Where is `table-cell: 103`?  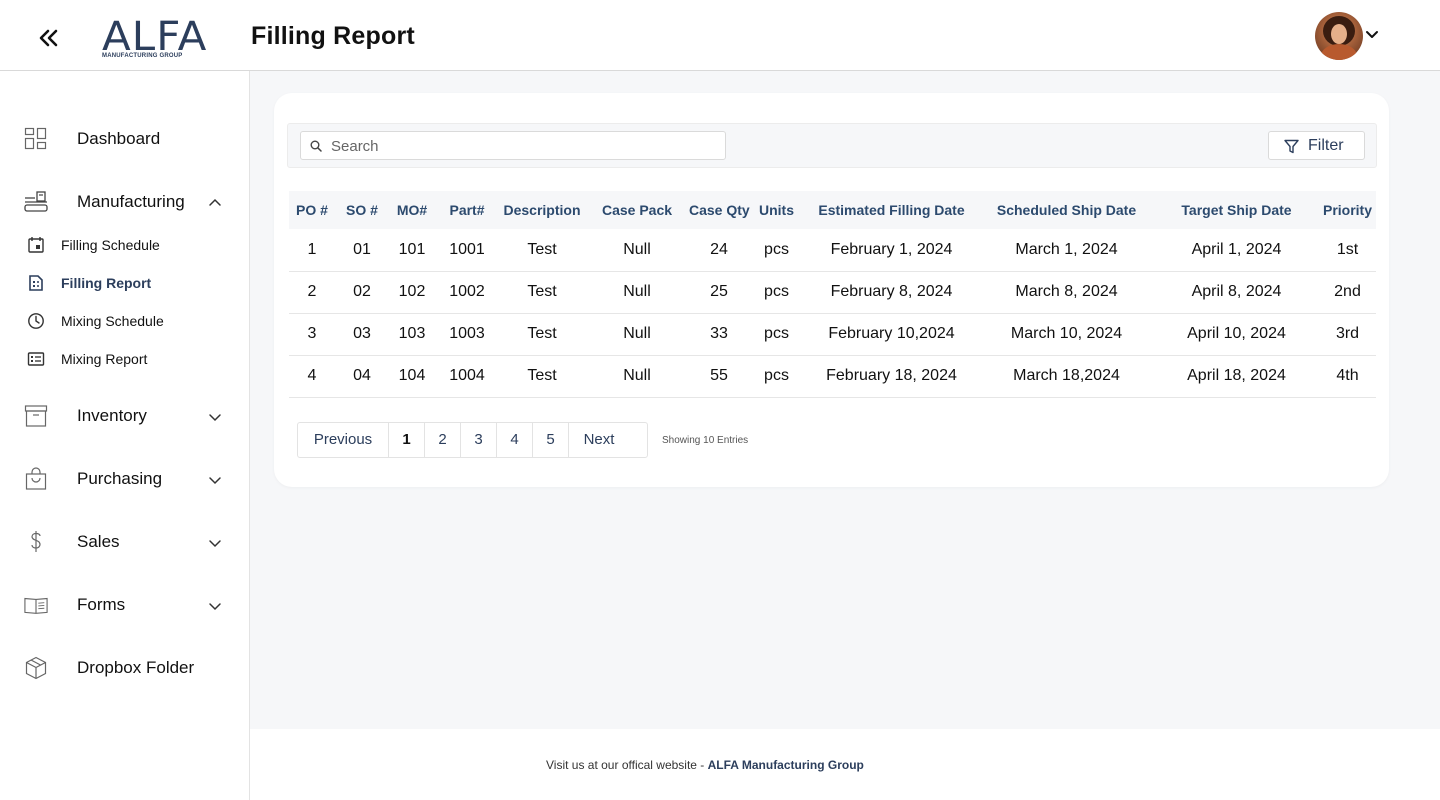
table-cell: 103 is located at coordinates (412, 334).